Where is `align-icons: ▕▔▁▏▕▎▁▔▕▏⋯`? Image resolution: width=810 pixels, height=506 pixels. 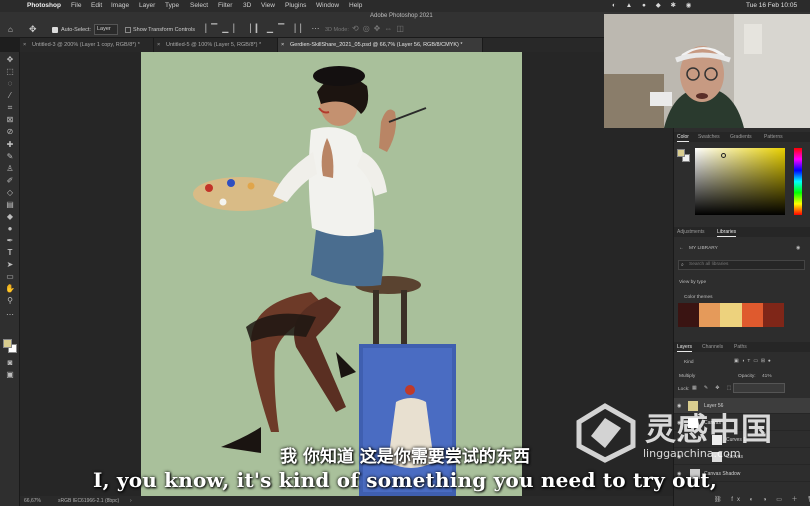
align-icons: ▕▔▁▏▕▎▁▔▕▏⋯ is located at coordinates (262, 28).